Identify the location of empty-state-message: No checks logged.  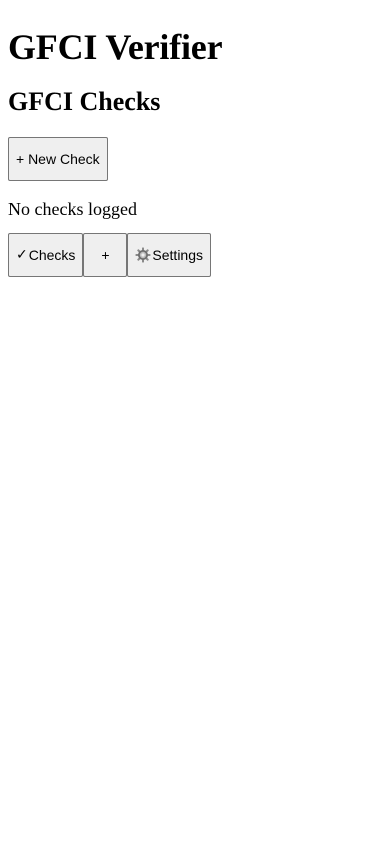
(72, 209).